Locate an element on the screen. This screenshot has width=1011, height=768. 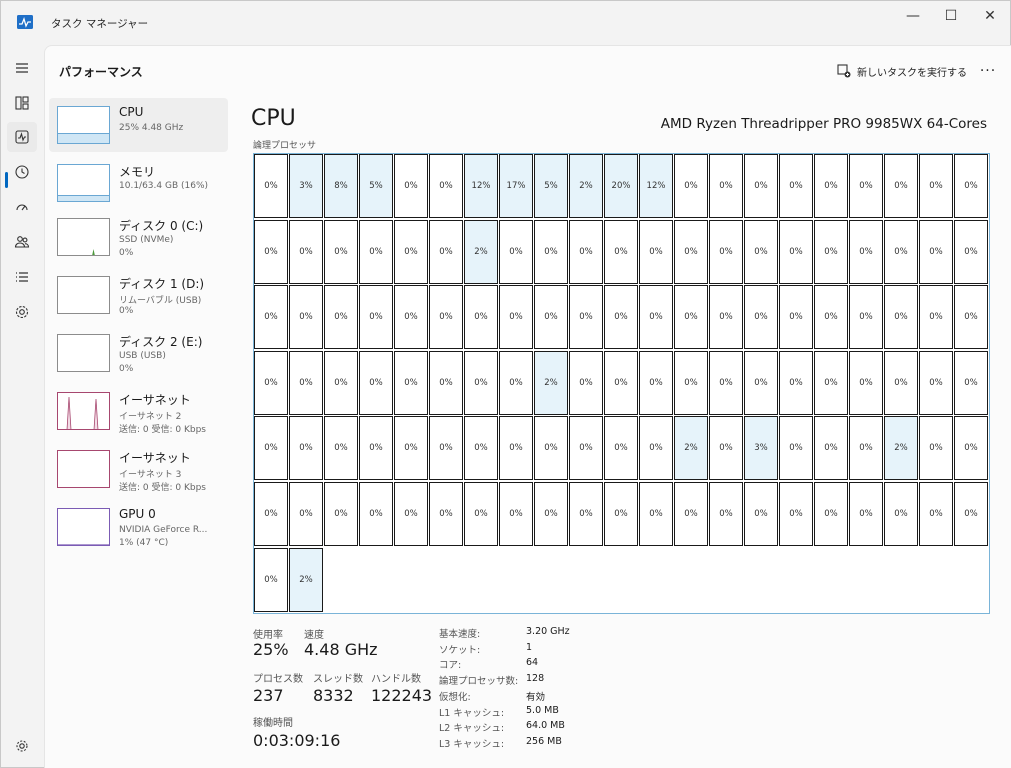
cpu-info-value: 3.20 GHz is located at coordinates (548, 631).